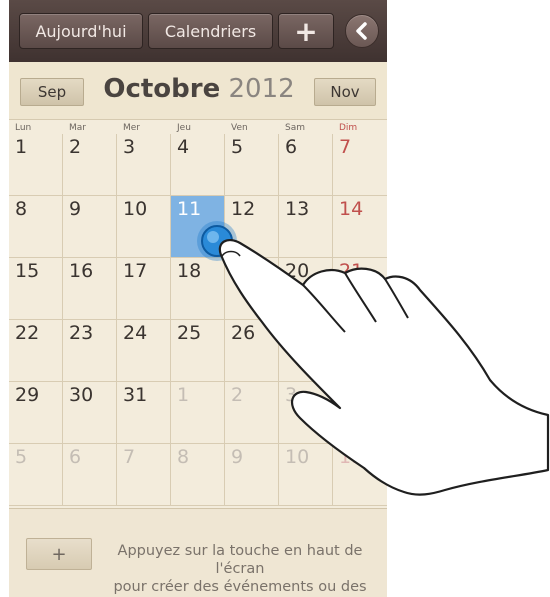  Describe the element at coordinates (360, 351) in the screenshot. I see `day-cell: 28` at that location.